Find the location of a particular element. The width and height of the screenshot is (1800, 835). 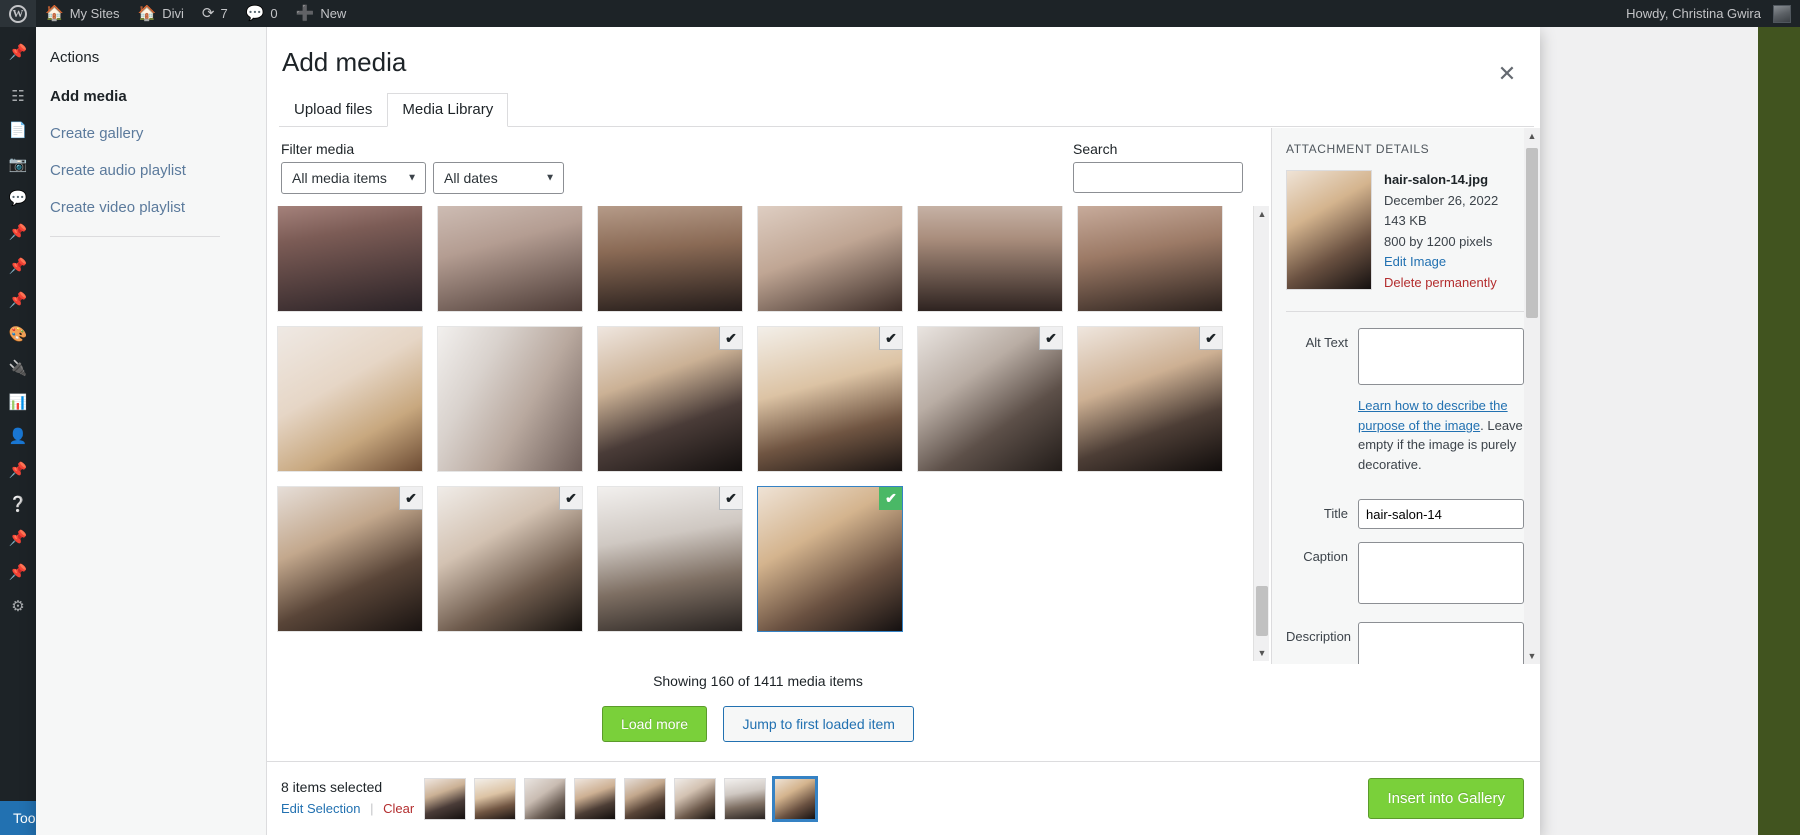

attachment-date: December 26, 2022 is located at coordinates (1441, 200).